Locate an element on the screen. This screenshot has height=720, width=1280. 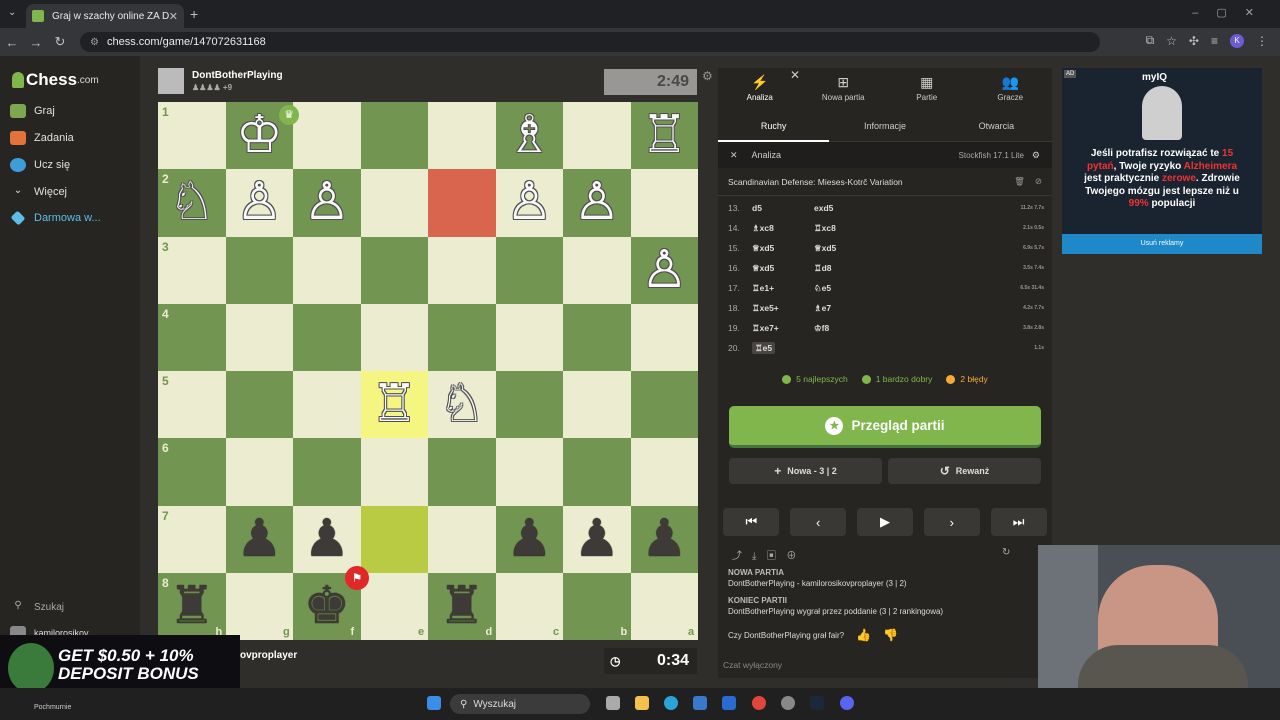
thumbs-up-icon: 👍 is located at coordinates (863, 635).